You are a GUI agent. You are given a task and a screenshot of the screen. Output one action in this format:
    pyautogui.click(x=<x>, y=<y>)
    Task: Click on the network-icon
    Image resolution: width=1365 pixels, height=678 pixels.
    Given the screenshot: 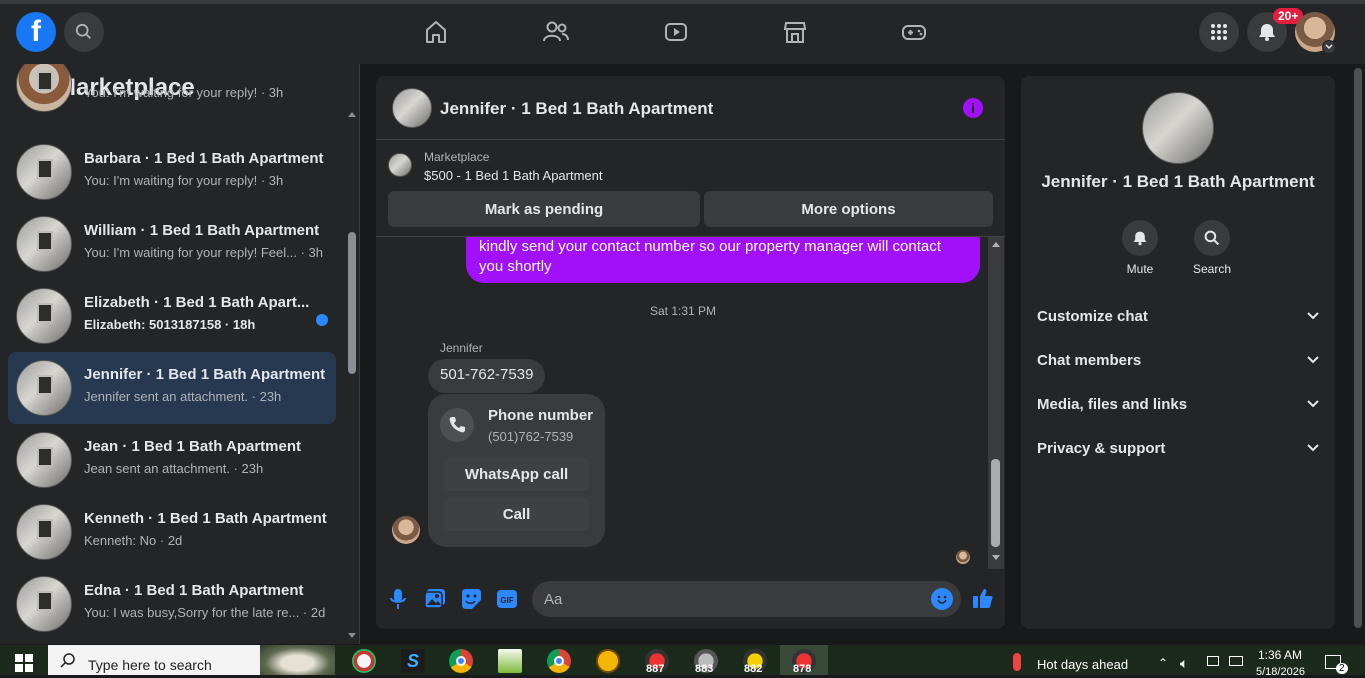 What is the action you would take?
    pyautogui.click(x=1236, y=661)
    